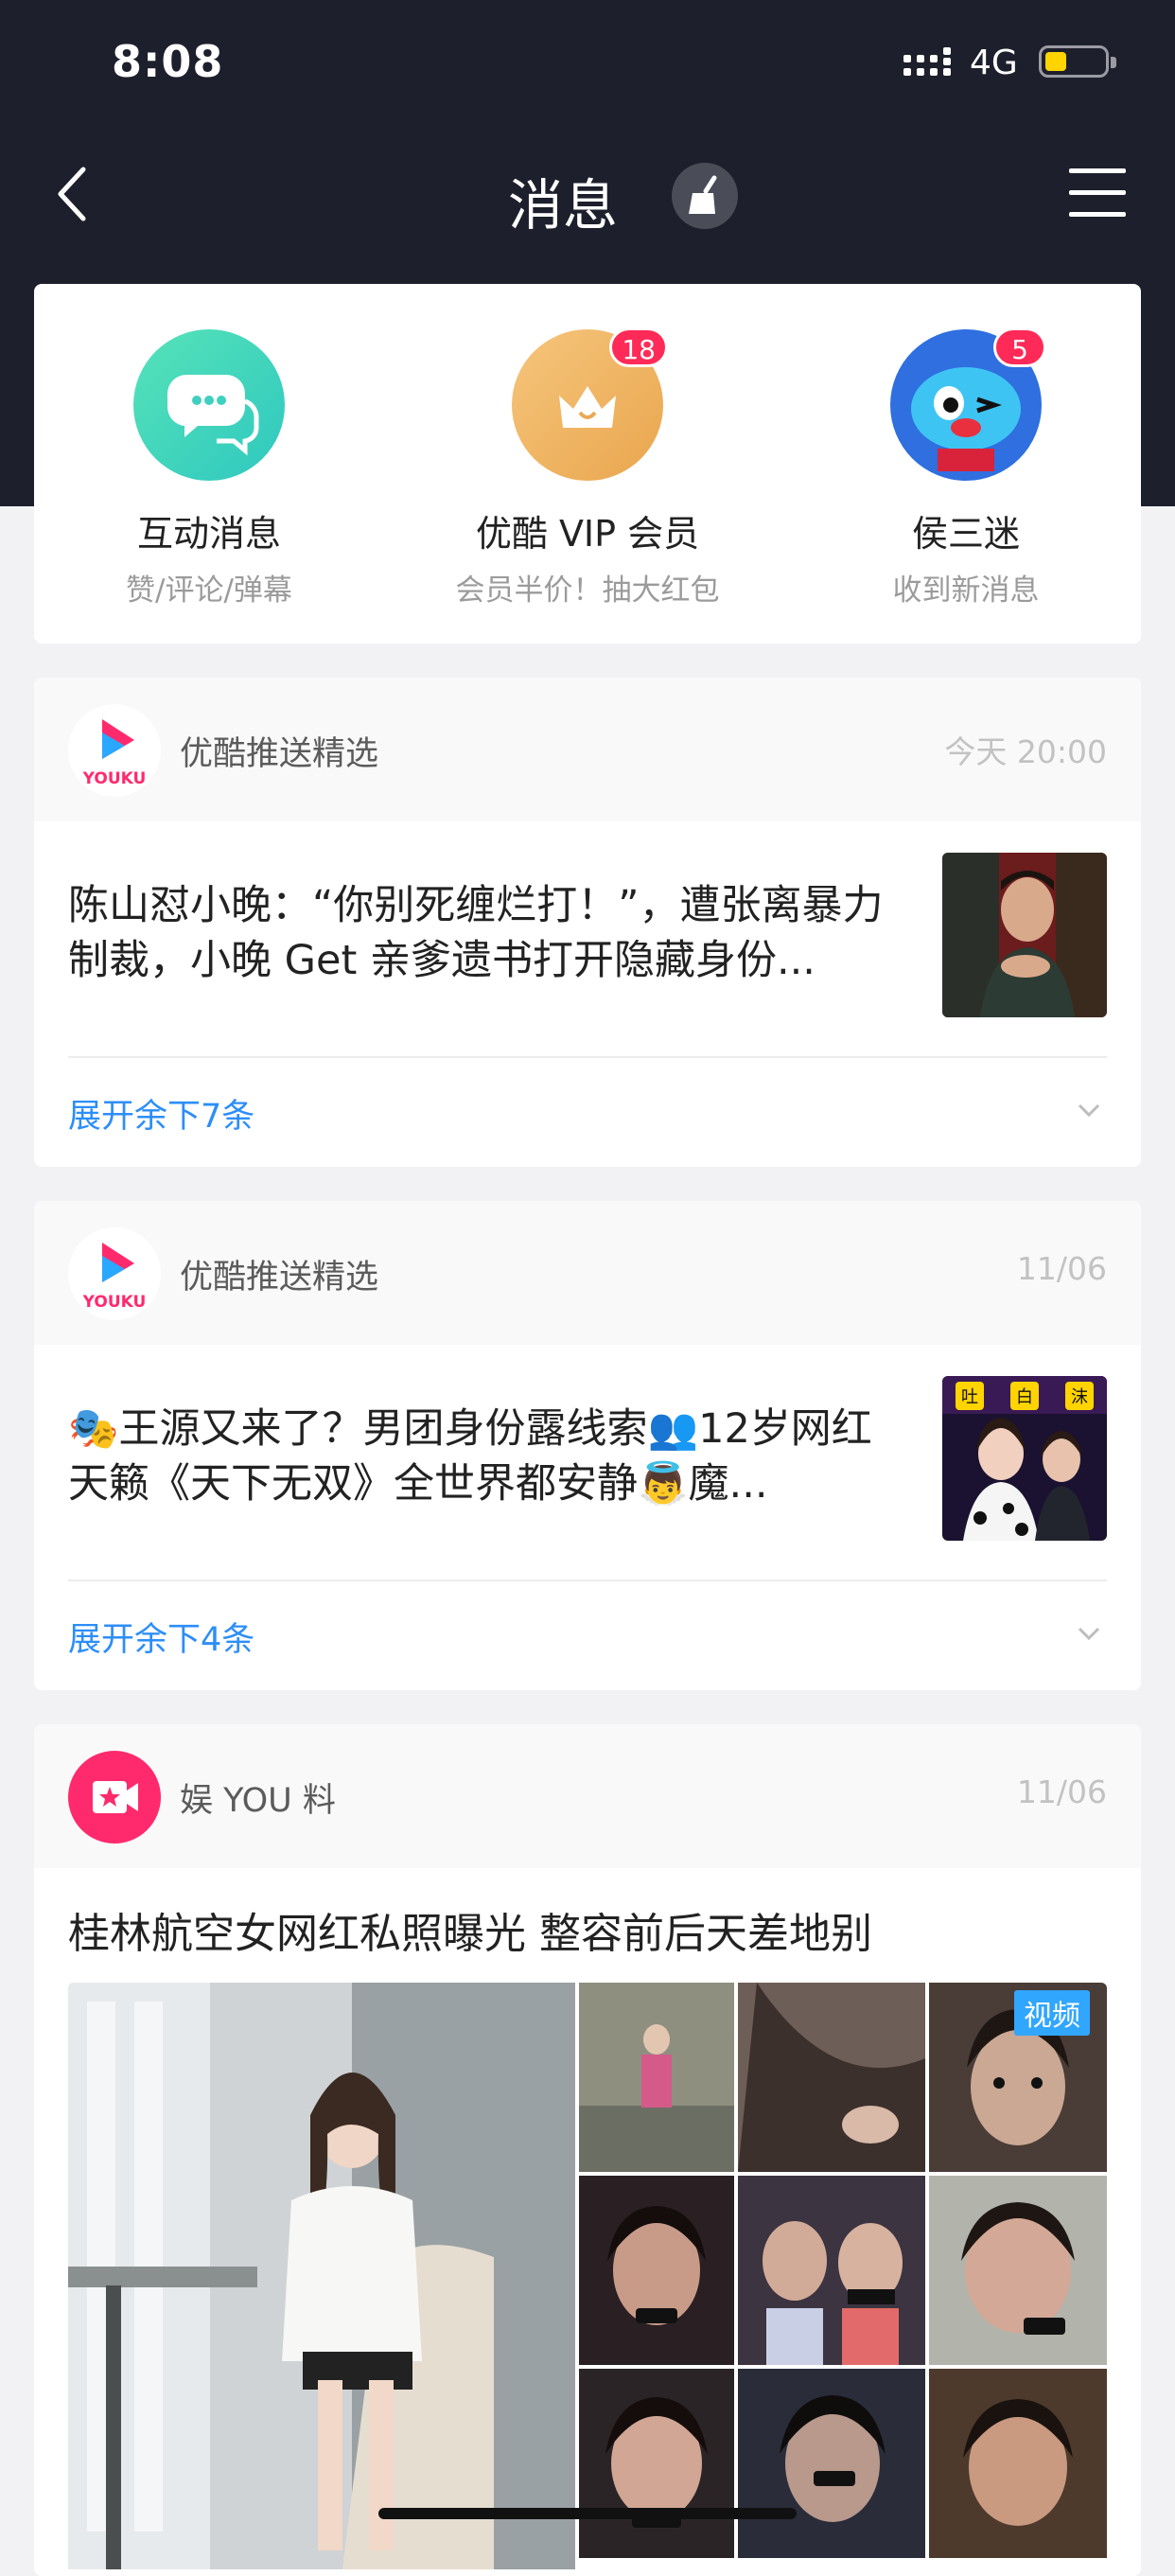  What do you see at coordinates (1025, 751) in the screenshot?
I see `message-time: 今天 20:00` at bounding box center [1025, 751].